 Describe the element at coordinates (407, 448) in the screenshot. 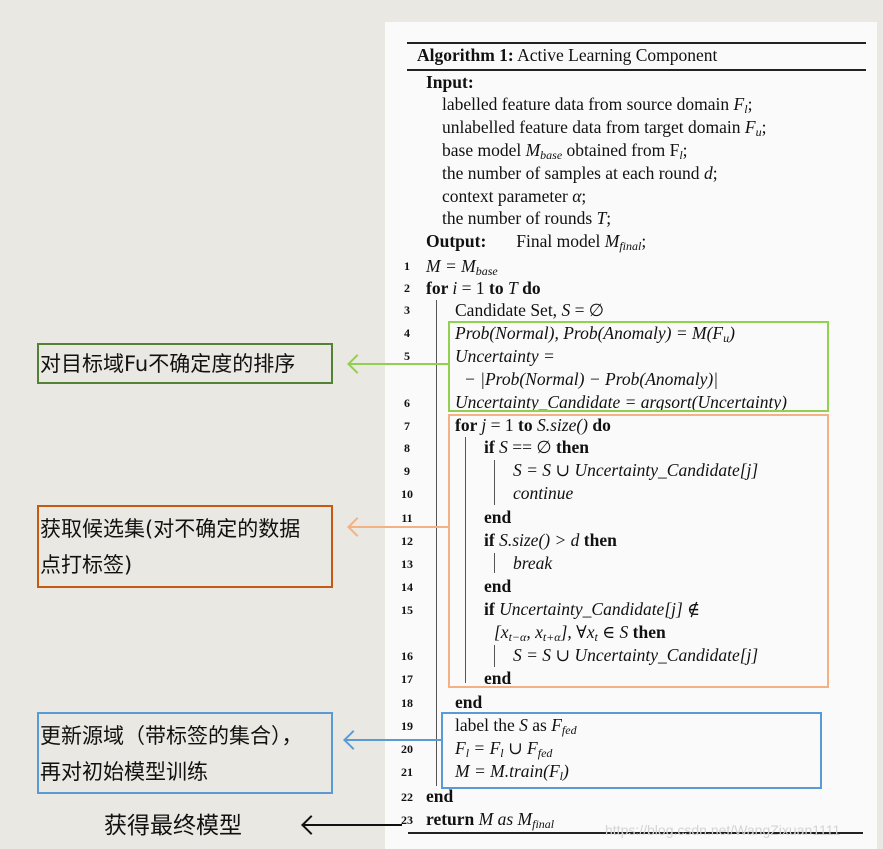

I see `line-number: 8` at that location.